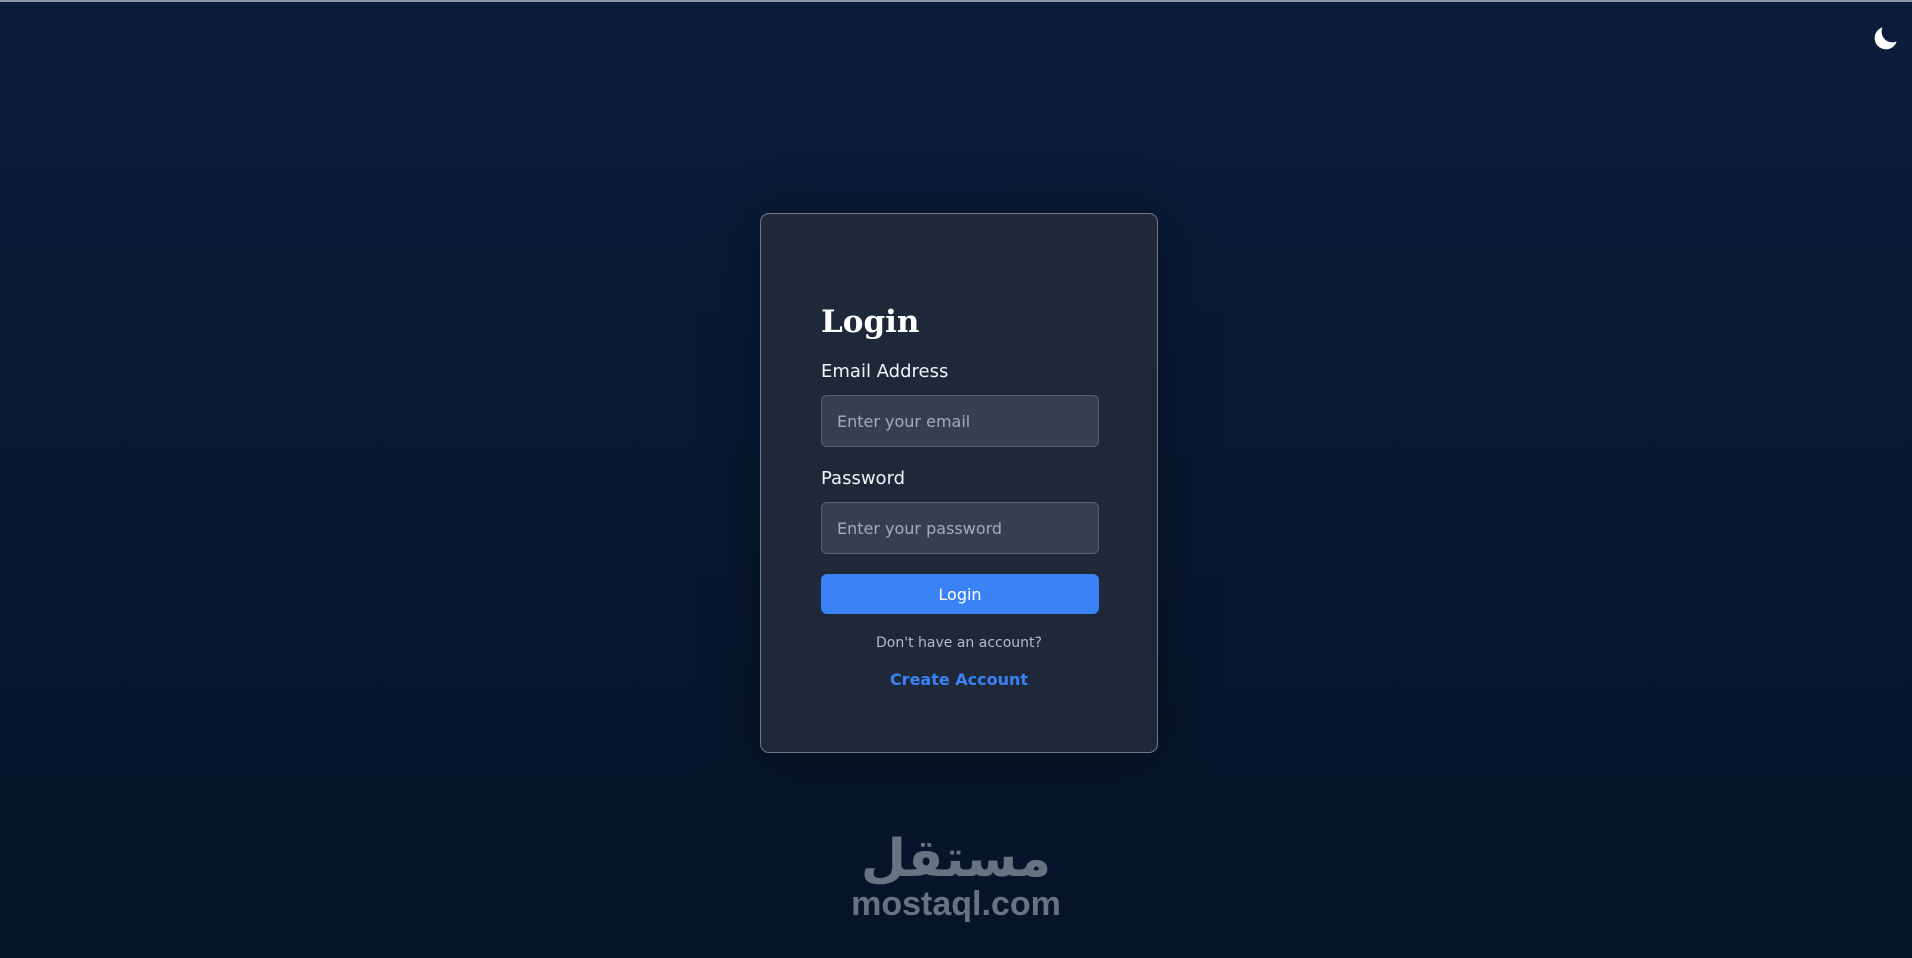 The image size is (1912, 958). Describe the element at coordinates (960, 528) in the screenshot. I see `password-input` at that location.